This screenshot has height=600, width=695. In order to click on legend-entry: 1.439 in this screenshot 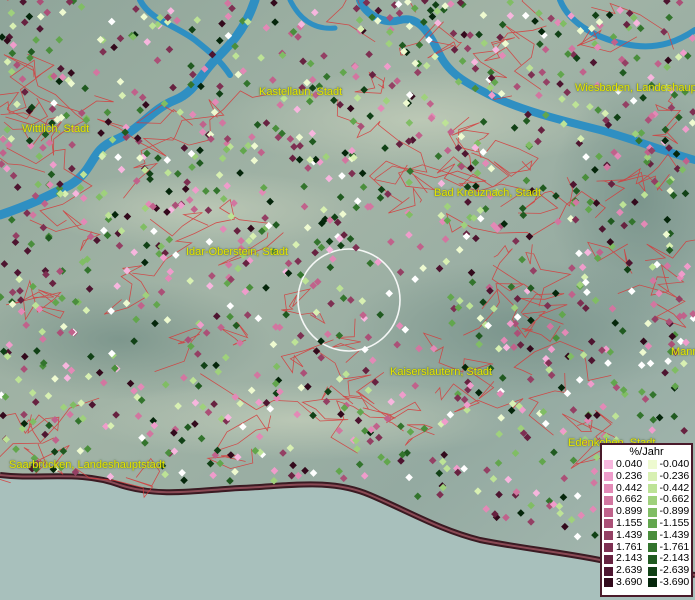, I will do `click(626, 535)`.